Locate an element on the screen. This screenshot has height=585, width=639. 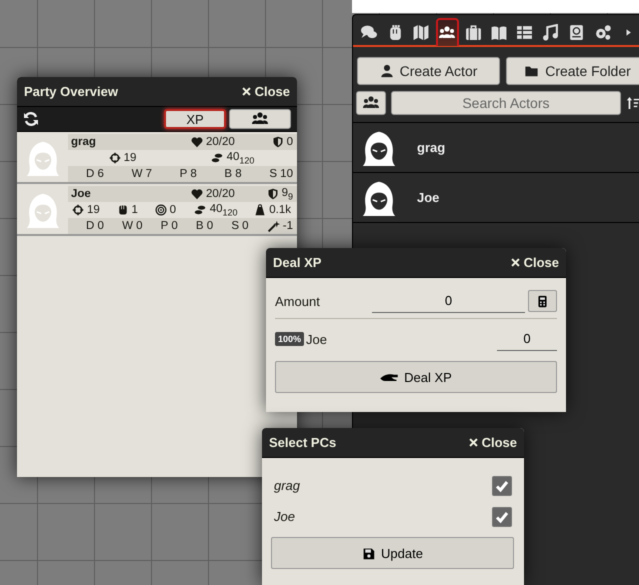
calculator-icon is located at coordinates (542, 301).